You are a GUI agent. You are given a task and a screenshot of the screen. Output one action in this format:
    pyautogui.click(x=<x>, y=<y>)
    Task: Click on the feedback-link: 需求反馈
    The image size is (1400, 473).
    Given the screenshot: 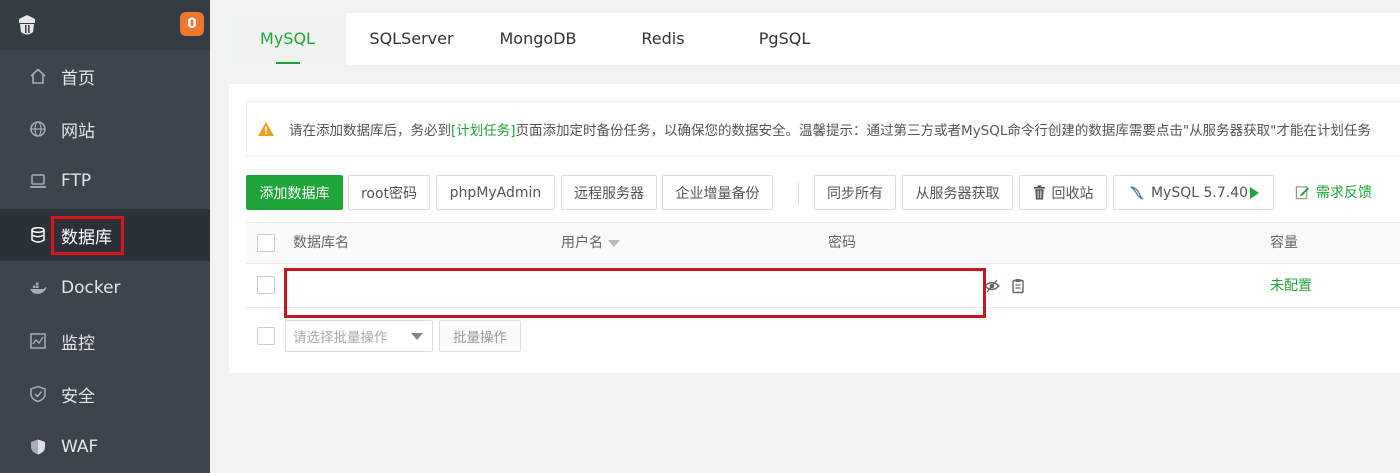 What is the action you would take?
    pyautogui.click(x=1333, y=192)
    